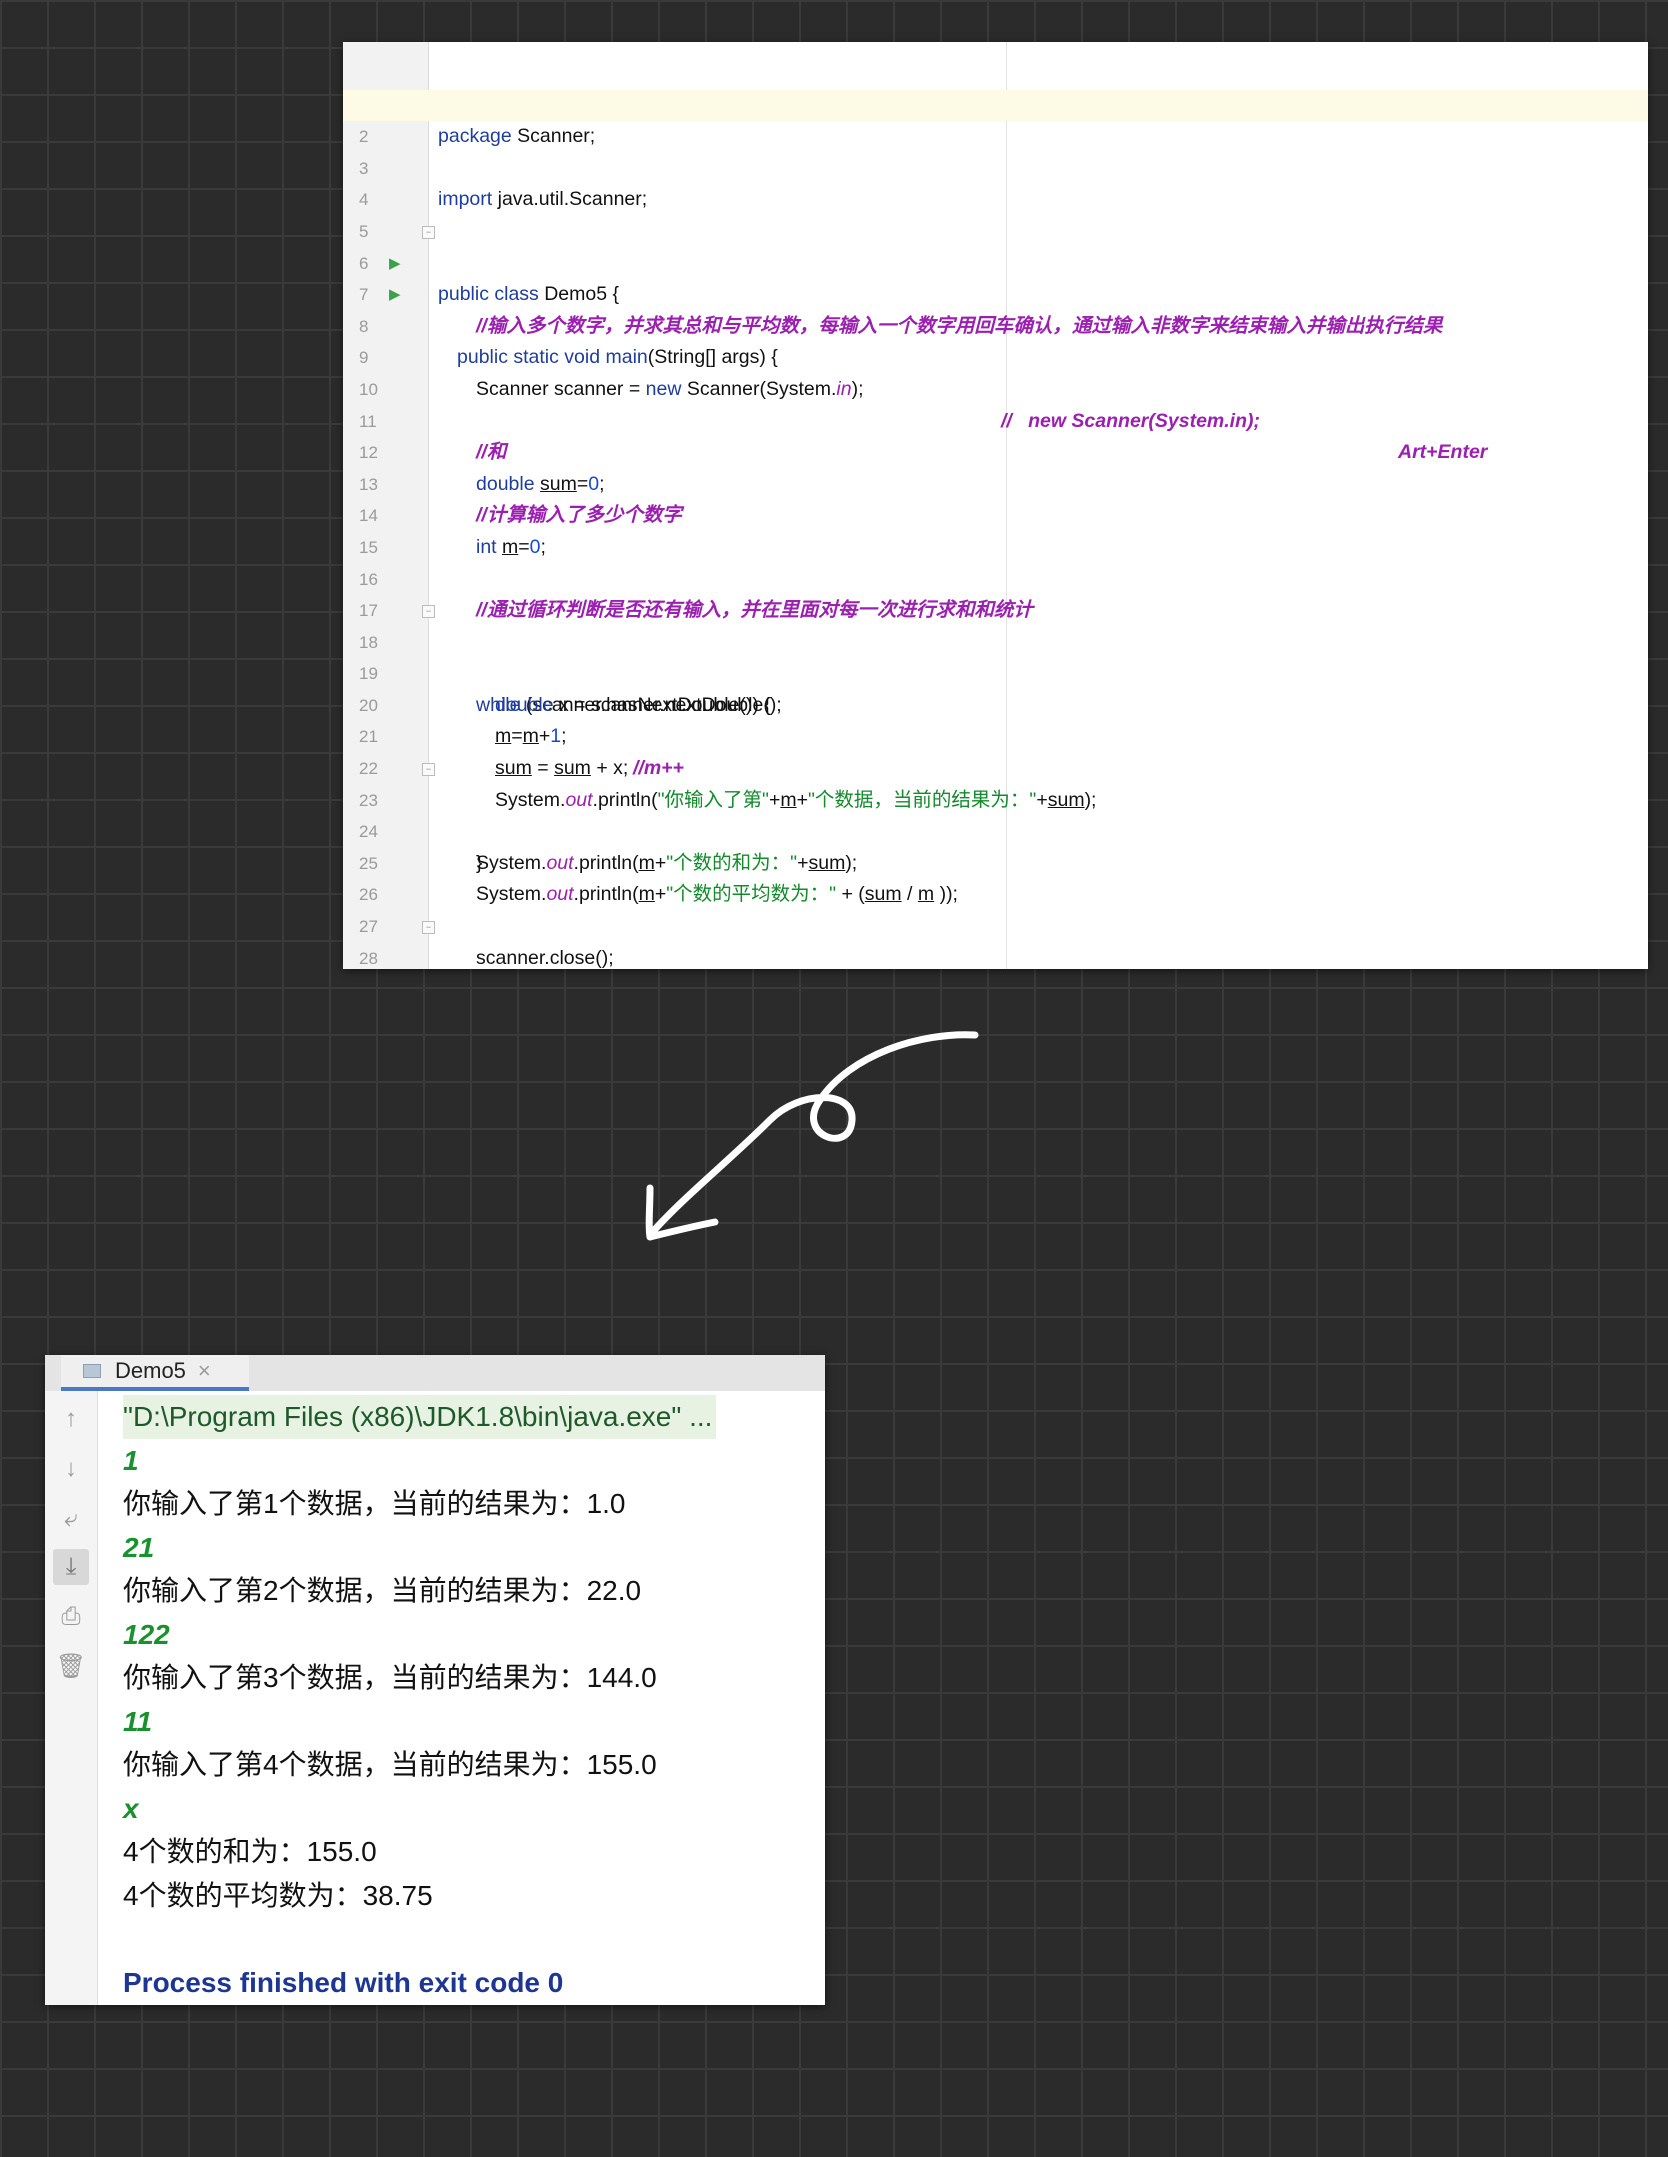 The image size is (1668, 2157). I want to click on code-line-14: 14 int m=0;, so click(995, 513).